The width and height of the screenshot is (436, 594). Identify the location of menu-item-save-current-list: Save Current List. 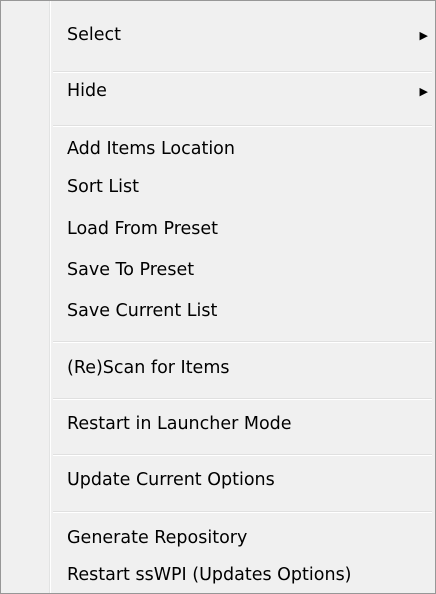
(218, 311).